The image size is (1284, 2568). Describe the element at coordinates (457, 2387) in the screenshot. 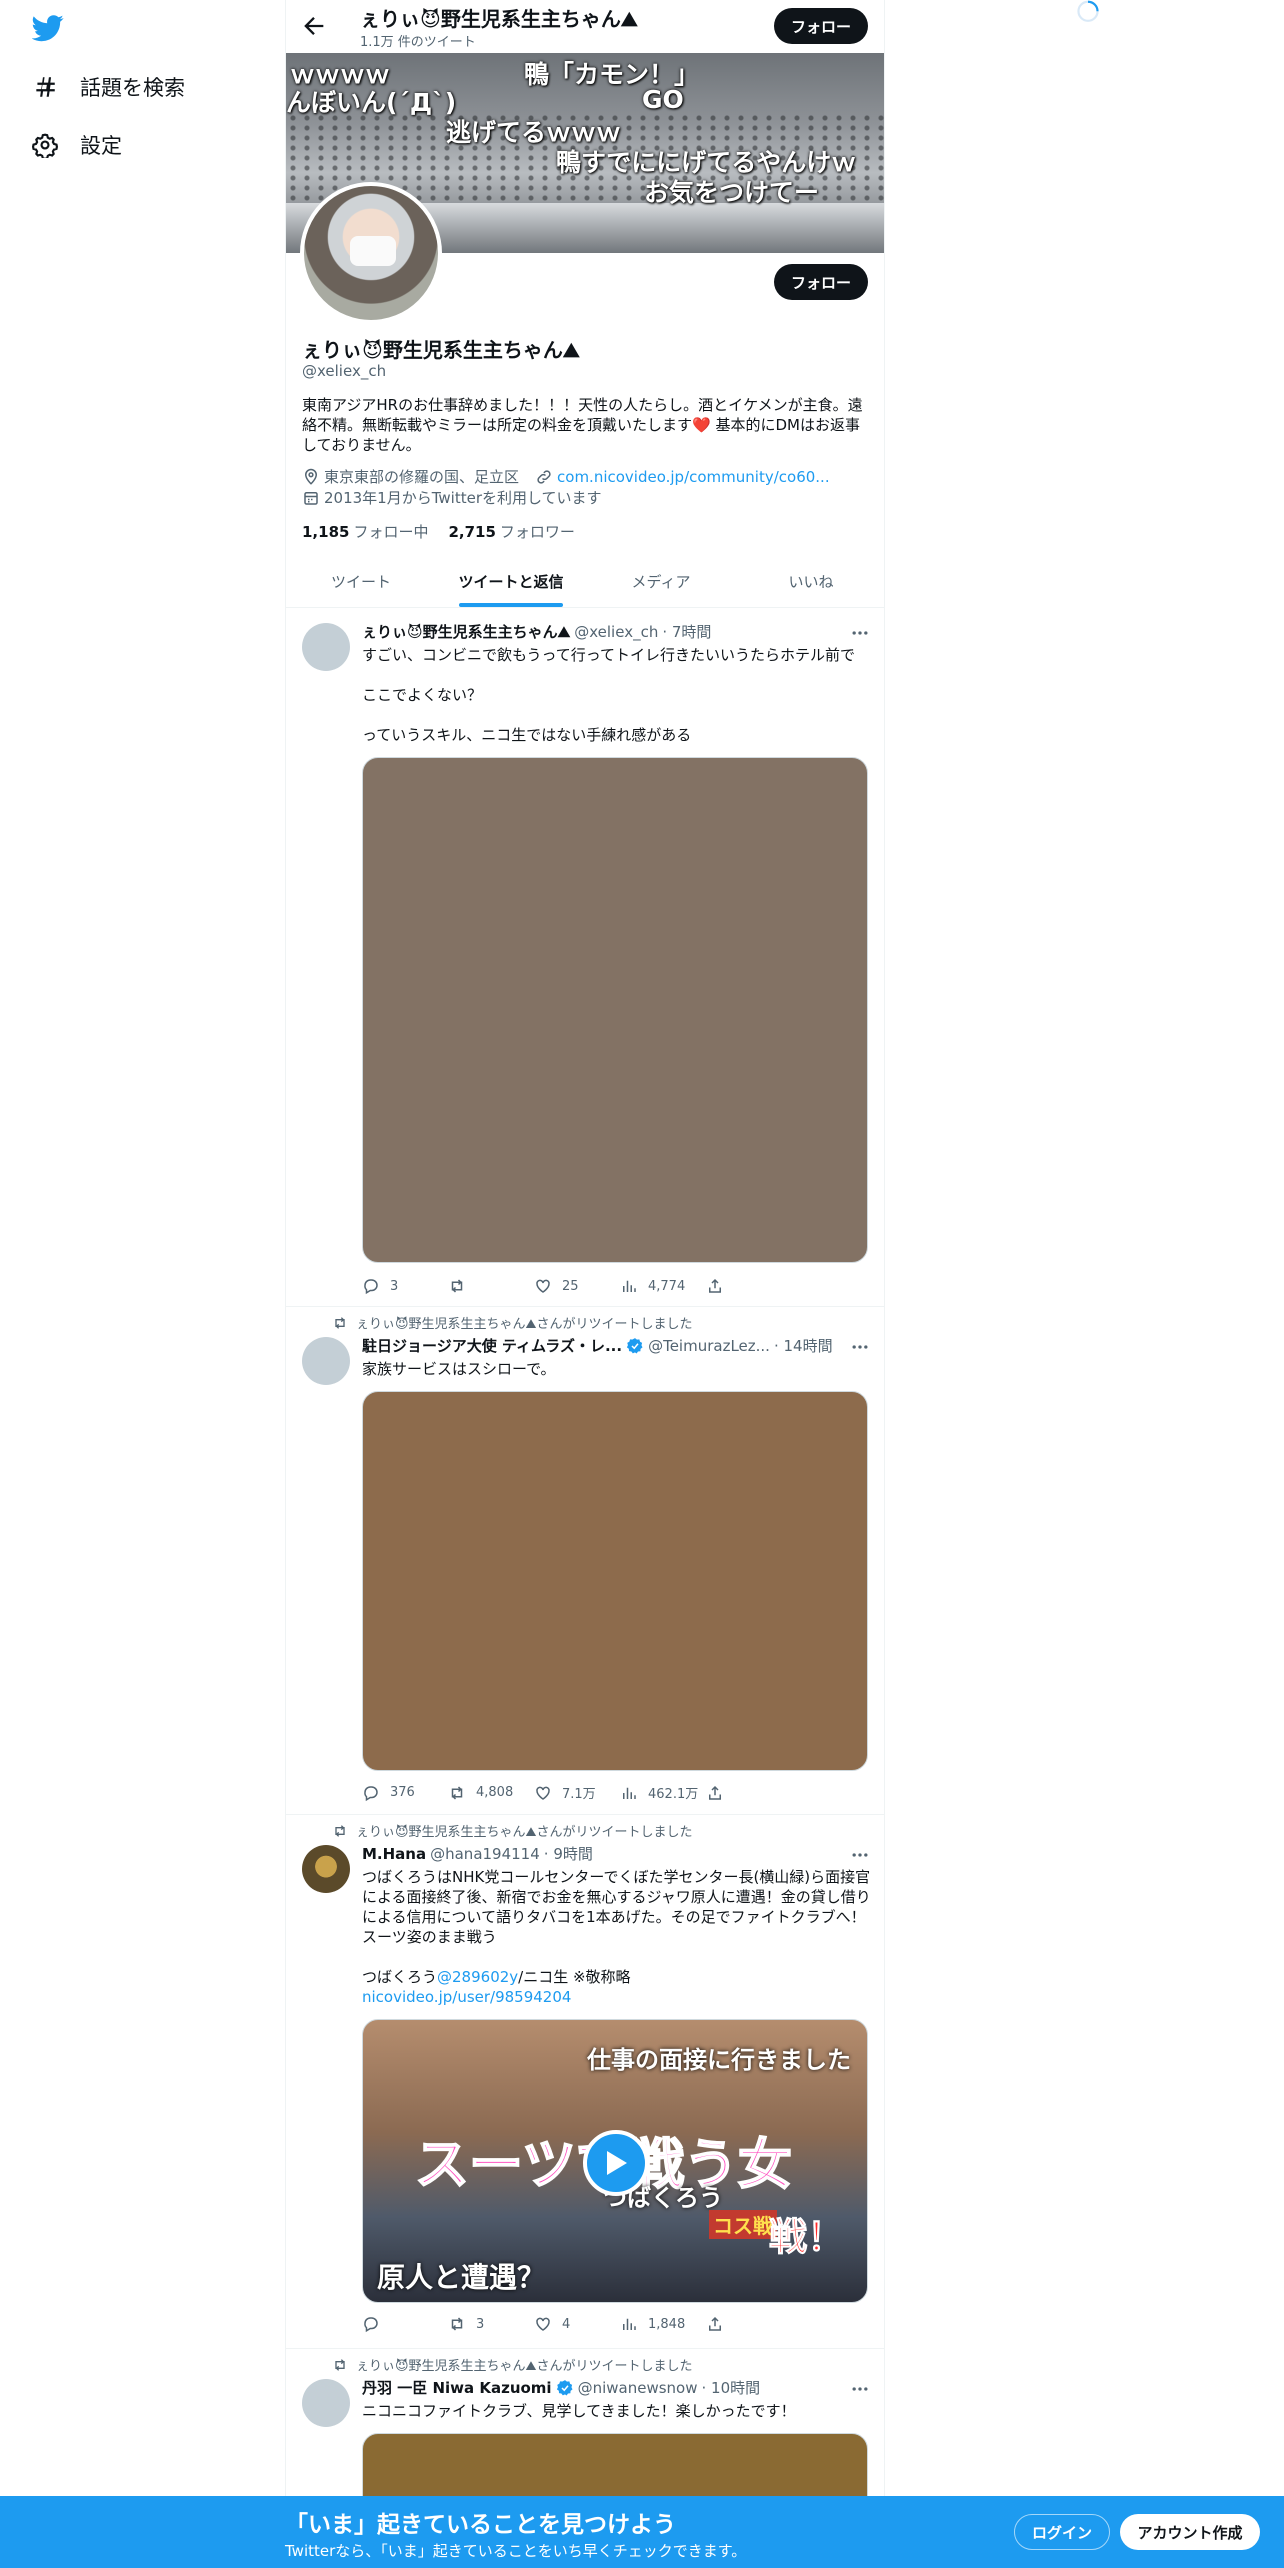

I see `tweet-author-name: 丹羽 一臣 Niwa Kazuomi` at that location.